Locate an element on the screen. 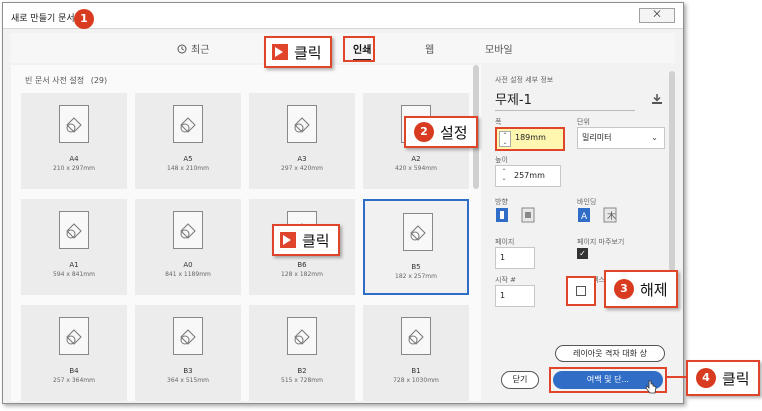 This screenshot has width=762, height=411. window-title: 새로 만들기 문서 is located at coordinates (43, 19).